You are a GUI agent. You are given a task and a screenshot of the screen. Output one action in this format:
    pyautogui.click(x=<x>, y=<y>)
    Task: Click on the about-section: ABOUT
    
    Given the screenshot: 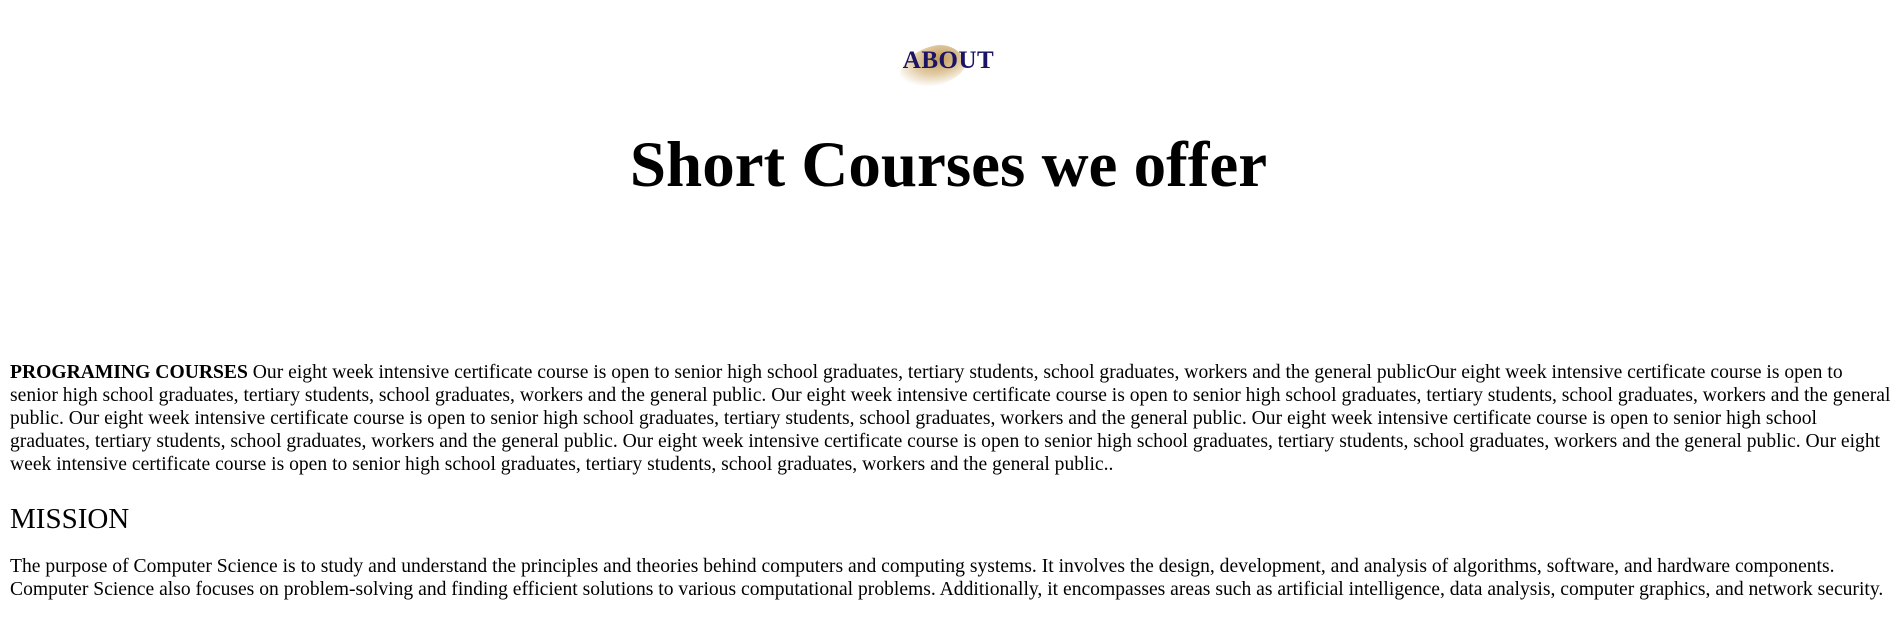 What is the action you would take?
    pyautogui.click(x=948, y=67)
    